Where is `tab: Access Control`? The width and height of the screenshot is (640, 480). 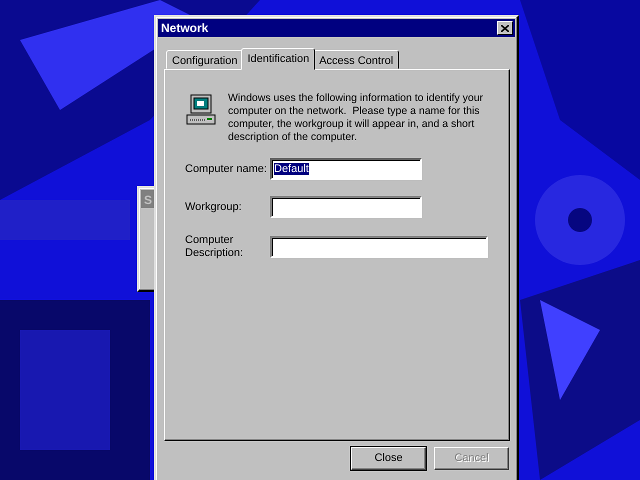 tab: Access Control is located at coordinates (356, 59).